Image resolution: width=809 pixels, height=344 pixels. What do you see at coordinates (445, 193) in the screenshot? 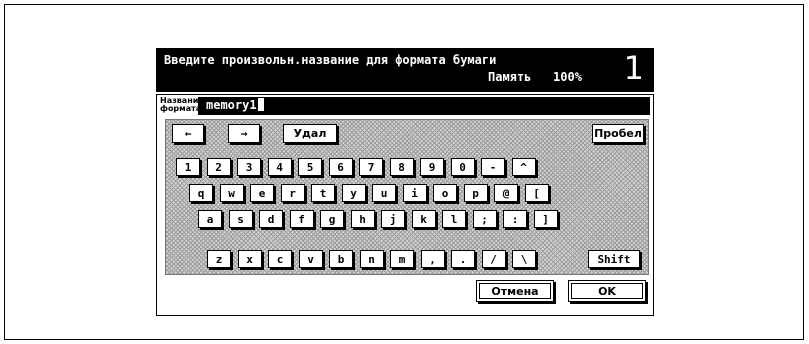
I see `key-2-9: o` at bounding box center [445, 193].